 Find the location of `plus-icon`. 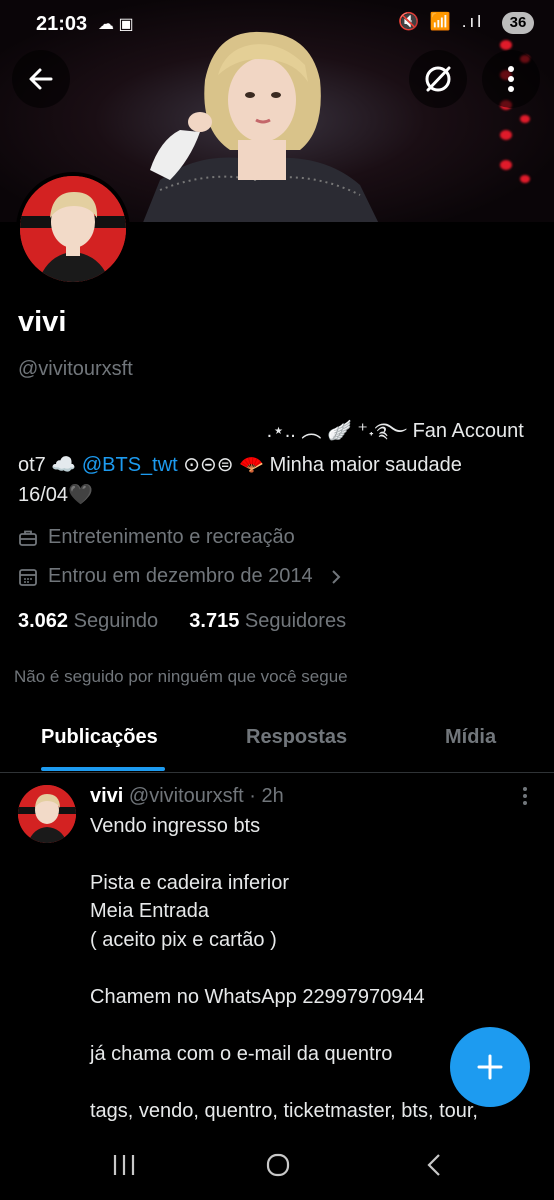

plus-icon is located at coordinates (490, 1067).